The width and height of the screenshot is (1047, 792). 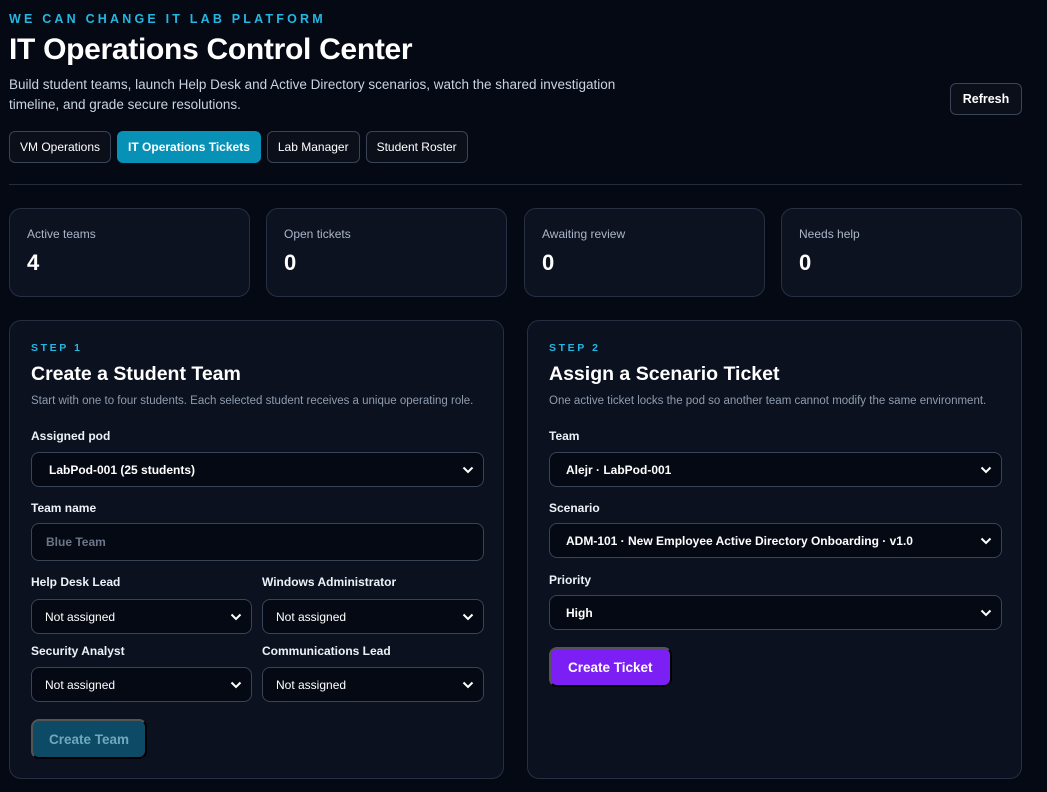 I want to click on help-desk-lead-label: Help Desk Lead, so click(x=76, y=582).